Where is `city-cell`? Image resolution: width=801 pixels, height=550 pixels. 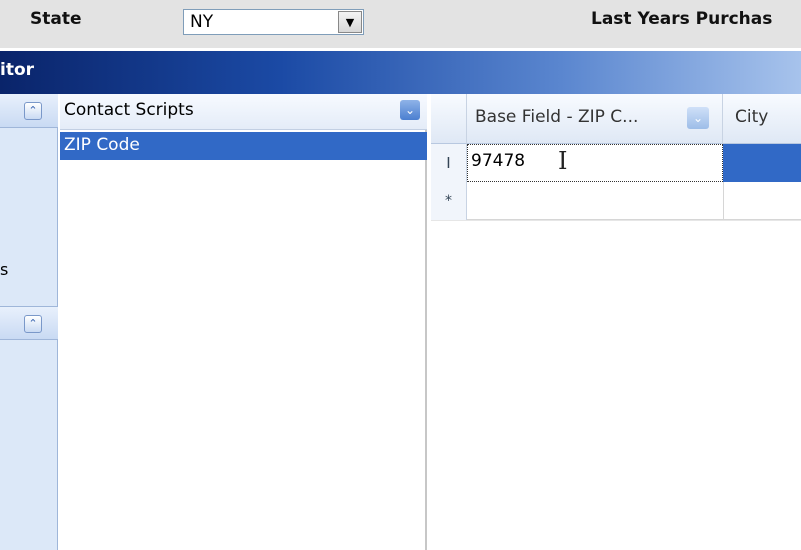
city-cell is located at coordinates (762, 163).